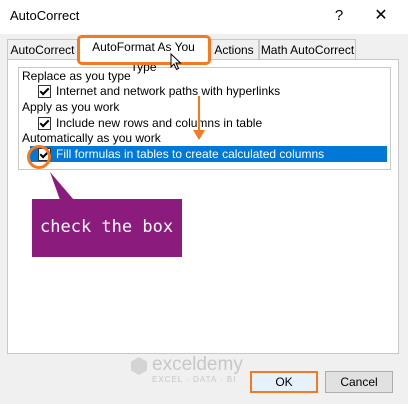 This screenshot has height=404, width=408. I want to click on exceldemy-watermark: exceldemy EXCEL · DATA · BI, so click(186, 369).